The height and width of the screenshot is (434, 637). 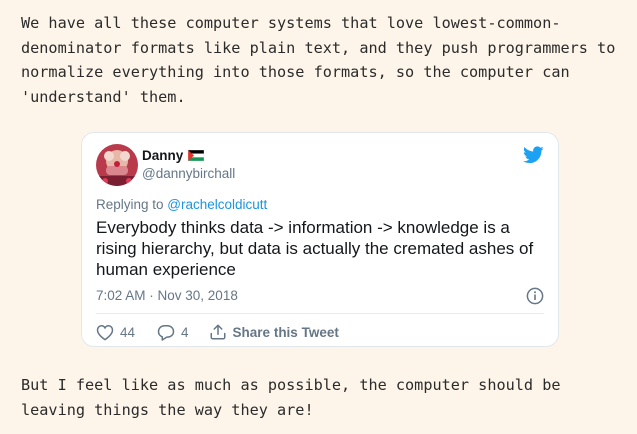 What do you see at coordinates (188, 173) in the screenshot?
I see `author-handle: @dannybirchall` at bounding box center [188, 173].